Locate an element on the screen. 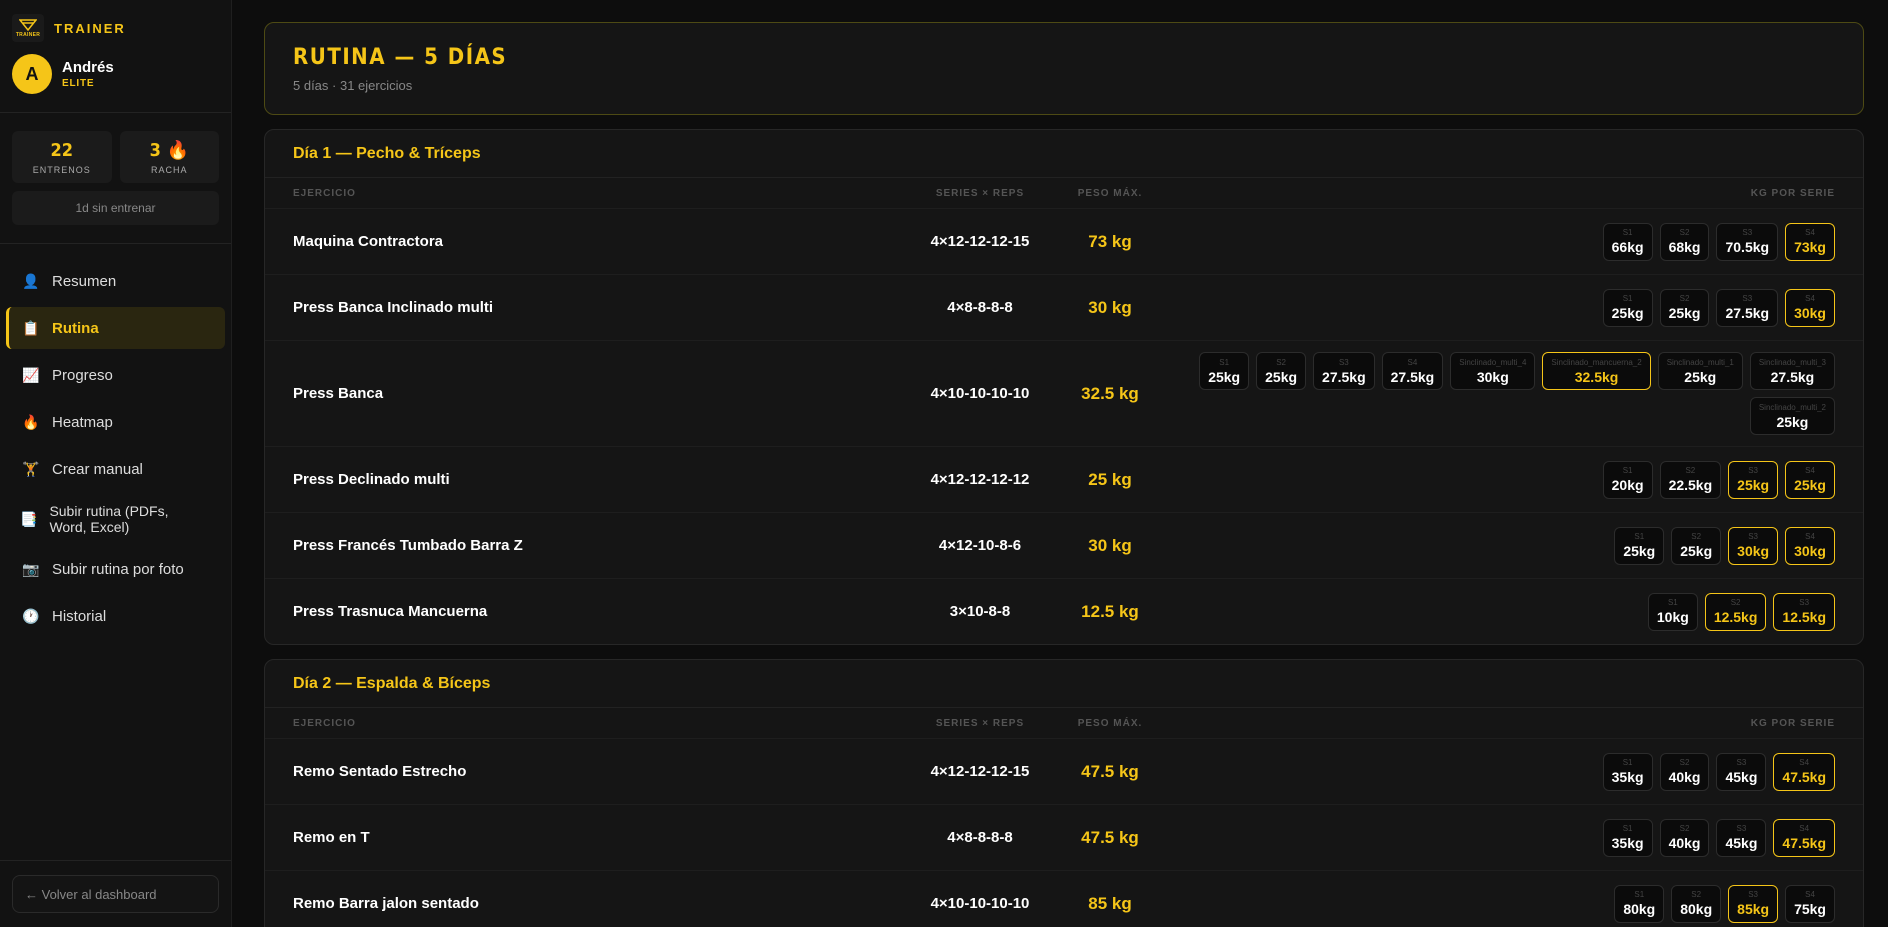  set-weight: 80kg is located at coordinates (1696, 909).